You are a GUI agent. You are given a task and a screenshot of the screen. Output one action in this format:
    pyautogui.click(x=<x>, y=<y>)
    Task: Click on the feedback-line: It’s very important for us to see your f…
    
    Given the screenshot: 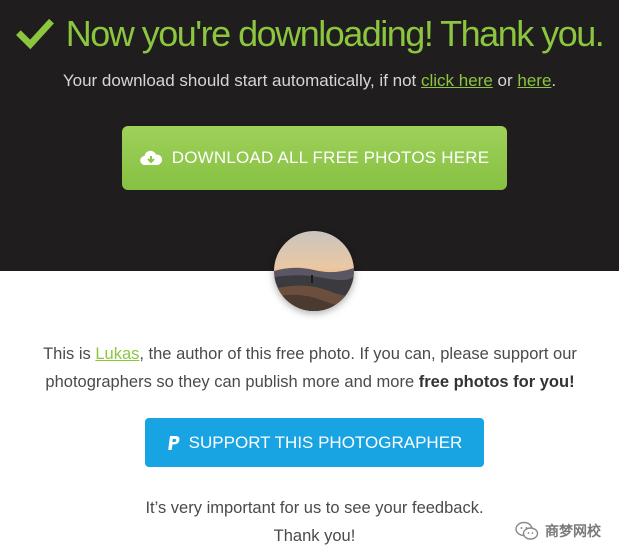 What is the action you would take?
    pyautogui.click(x=314, y=508)
    